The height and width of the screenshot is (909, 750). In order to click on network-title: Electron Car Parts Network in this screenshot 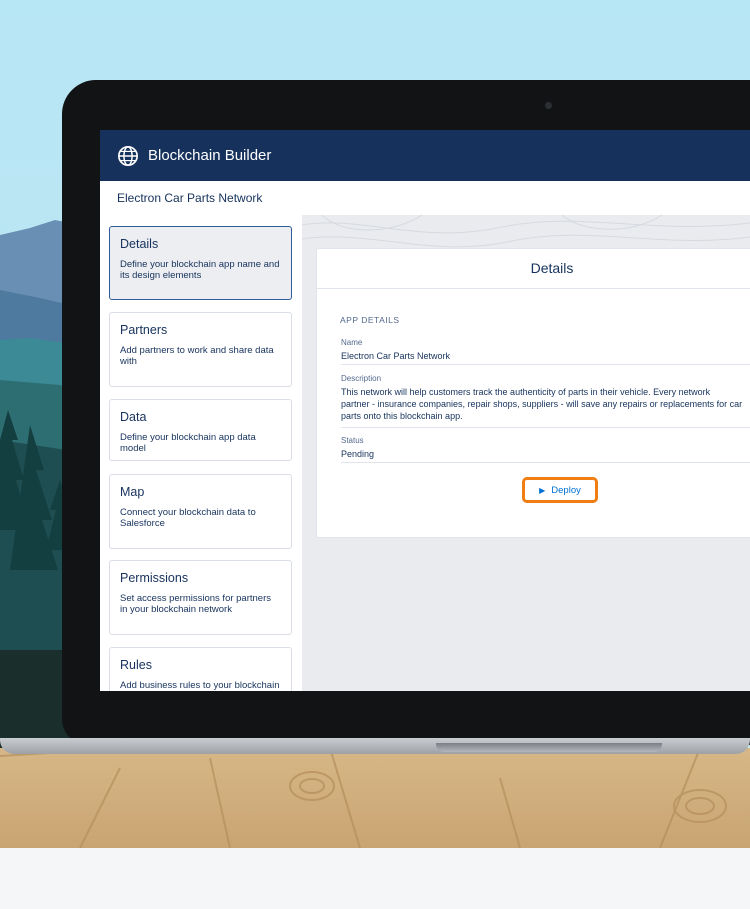, I will do `click(190, 198)`.